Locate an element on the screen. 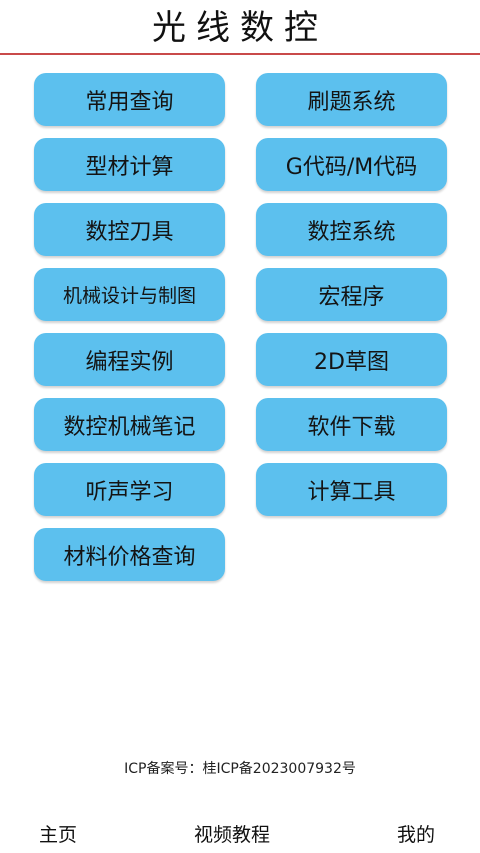  menu-software-download-button: 软件下载 is located at coordinates (351, 424).